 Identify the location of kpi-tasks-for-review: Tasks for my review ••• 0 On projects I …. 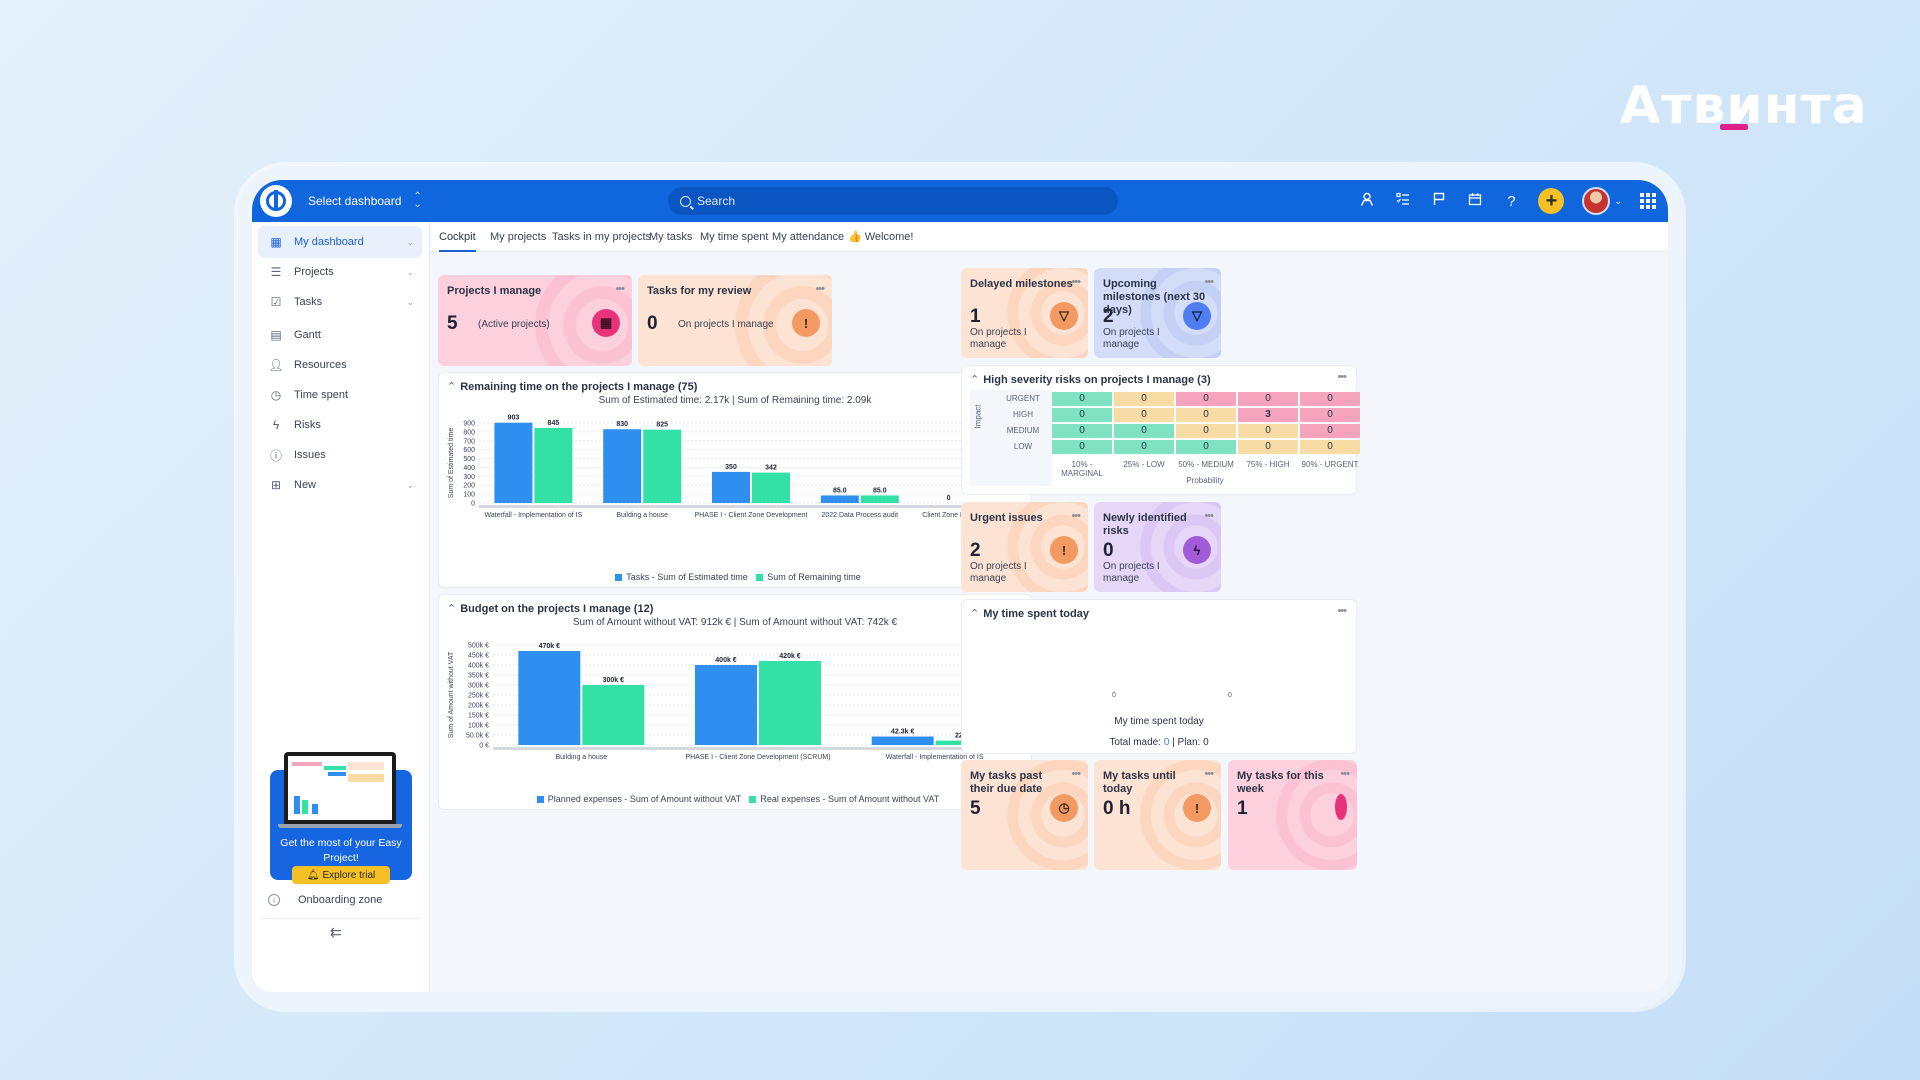
(735, 320).